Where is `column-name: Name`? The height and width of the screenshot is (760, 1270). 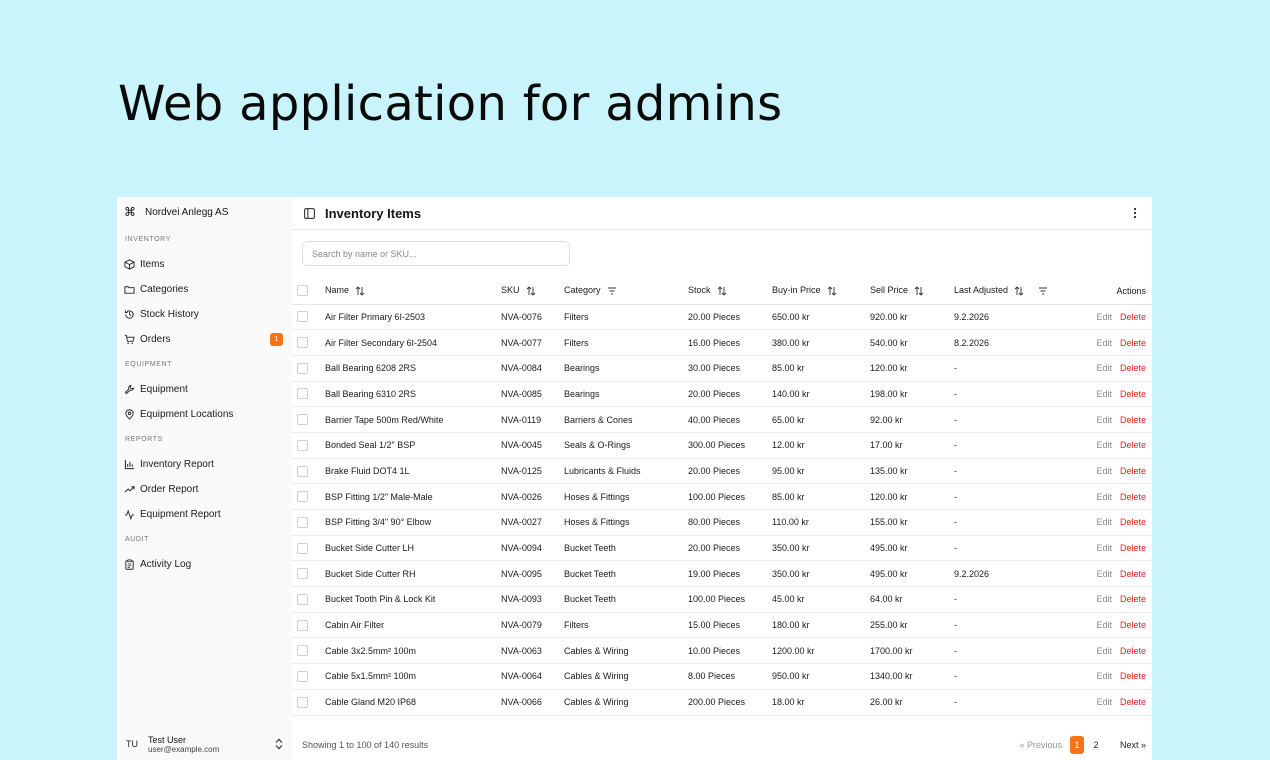 column-name: Name is located at coordinates (413, 291).